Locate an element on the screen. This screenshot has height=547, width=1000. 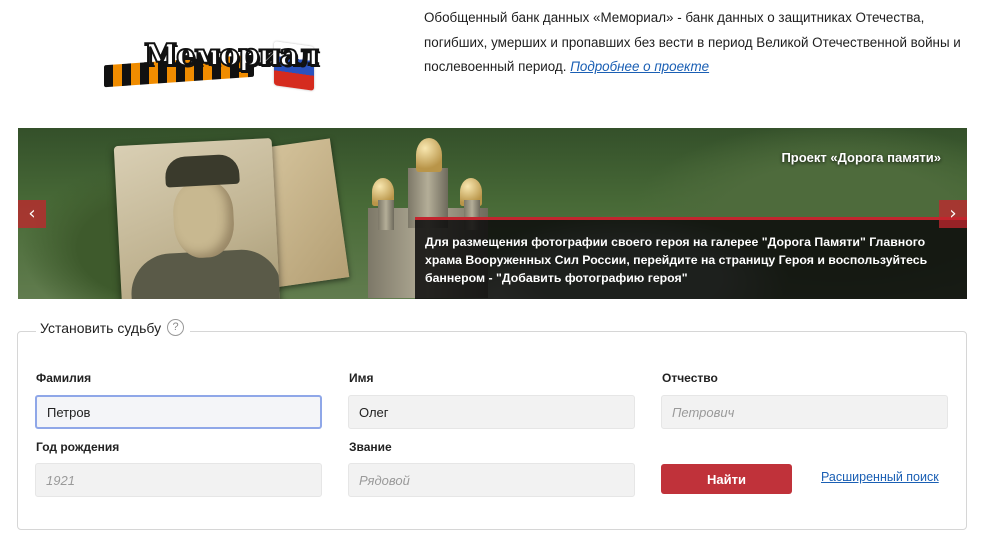
search-button: Найти is located at coordinates (726, 479).